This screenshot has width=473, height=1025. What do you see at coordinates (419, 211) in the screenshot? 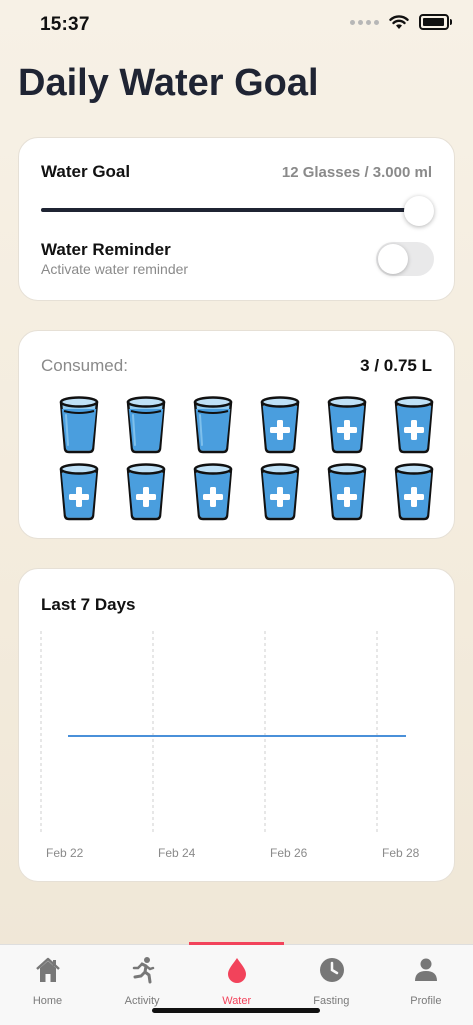
I see `slider-thumb` at bounding box center [419, 211].